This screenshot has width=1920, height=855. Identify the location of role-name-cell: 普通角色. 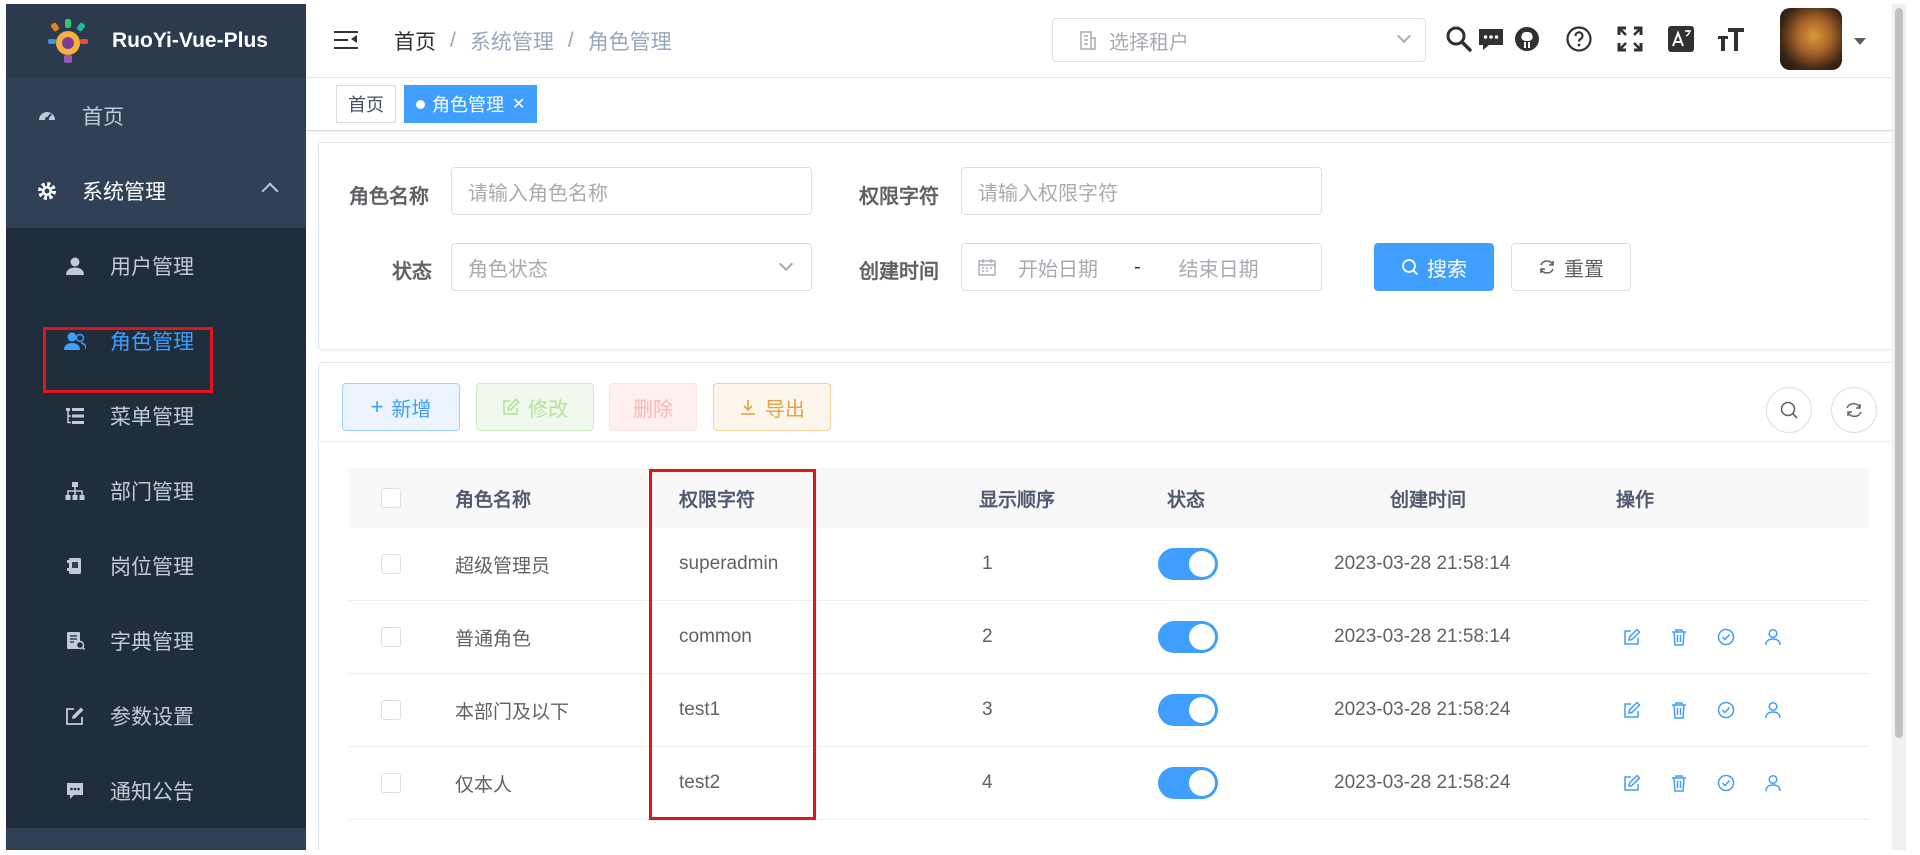
(493, 639).